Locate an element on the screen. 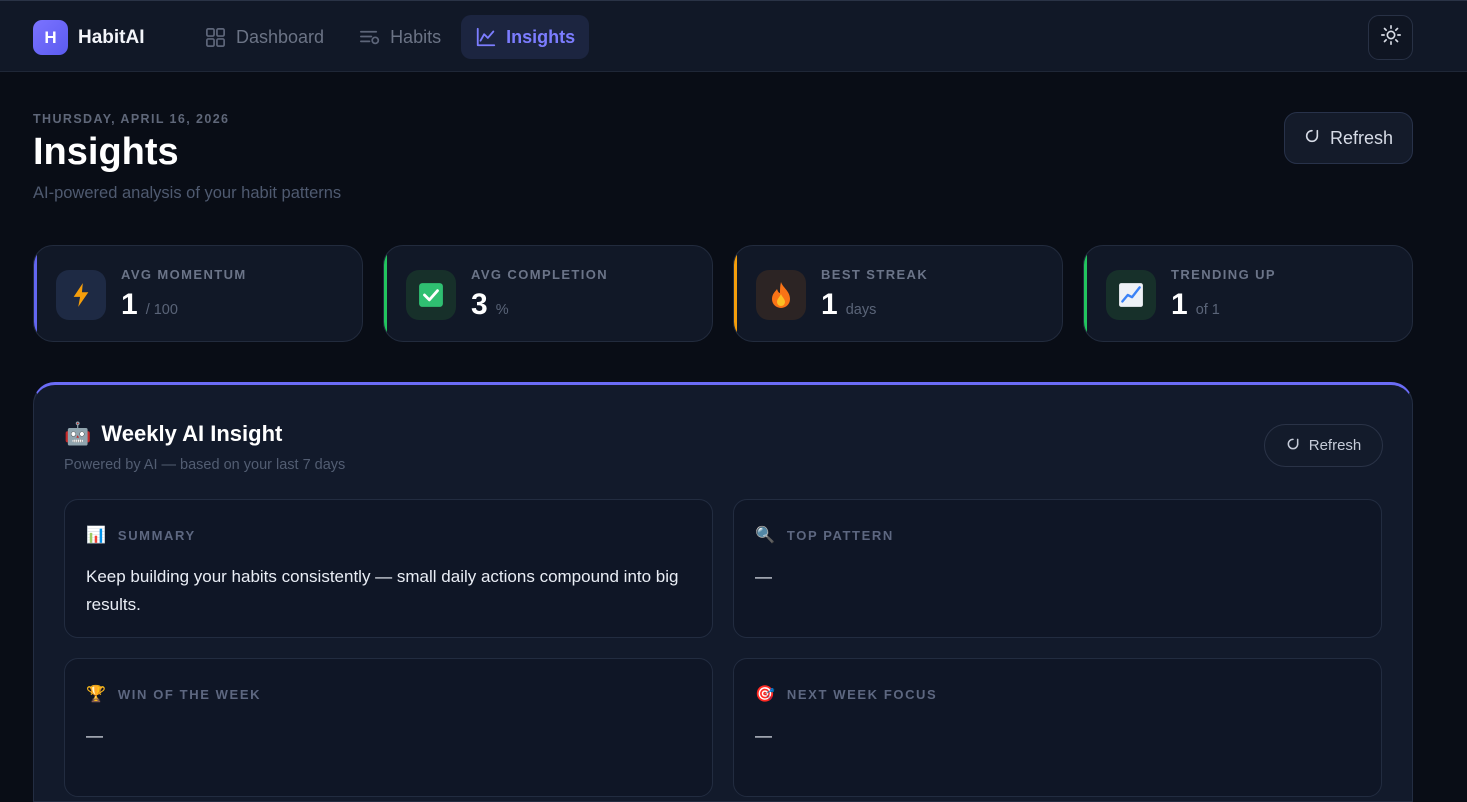  brand: H HabitAI is located at coordinates (89, 37).